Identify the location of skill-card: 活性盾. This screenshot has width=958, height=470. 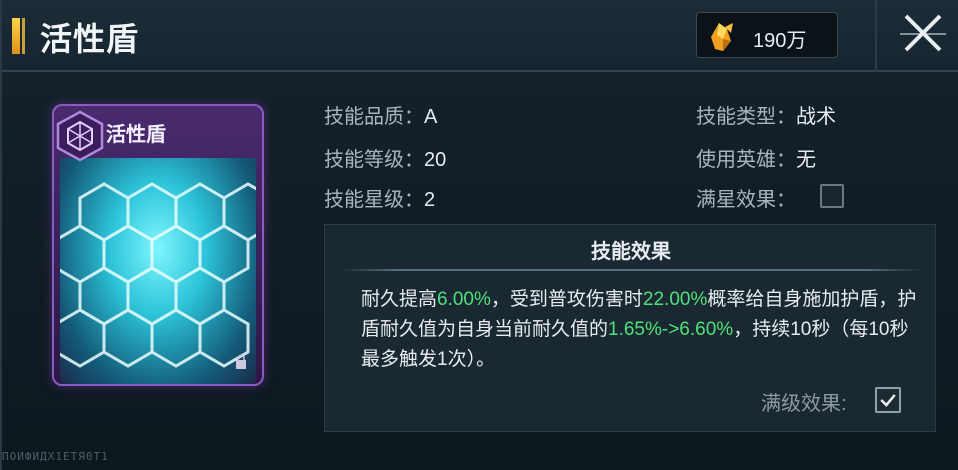
(158, 245).